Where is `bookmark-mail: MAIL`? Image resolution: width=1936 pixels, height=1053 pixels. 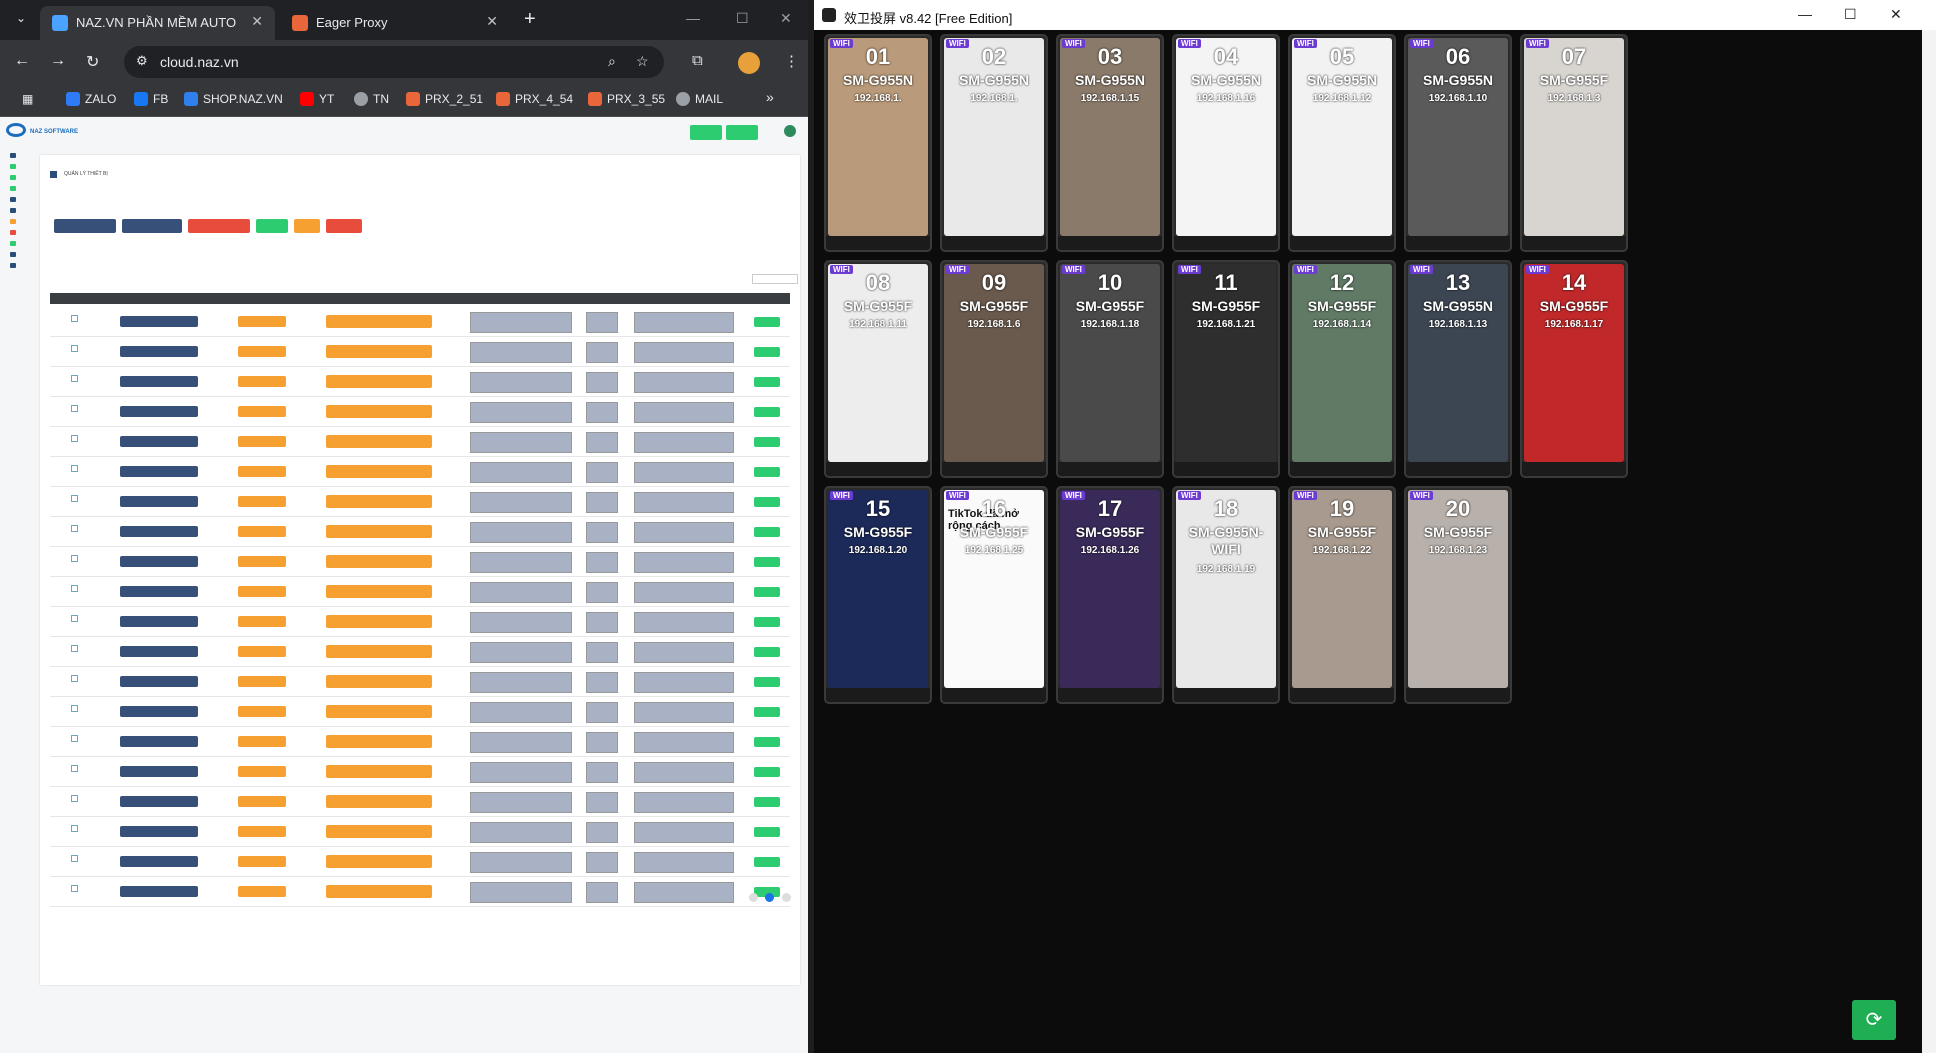 bookmark-mail: MAIL is located at coordinates (699, 99).